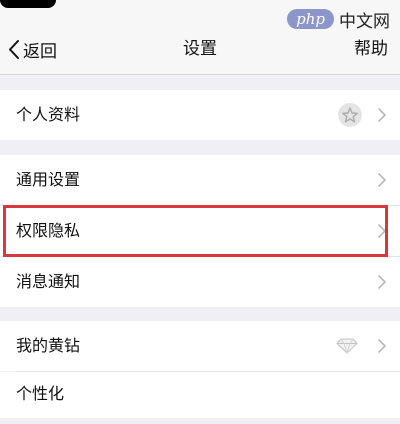 The width and height of the screenshot is (400, 424). What do you see at coordinates (13, 49) in the screenshot?
I see `chevron-left-icon` at bounding box center [13, 49].